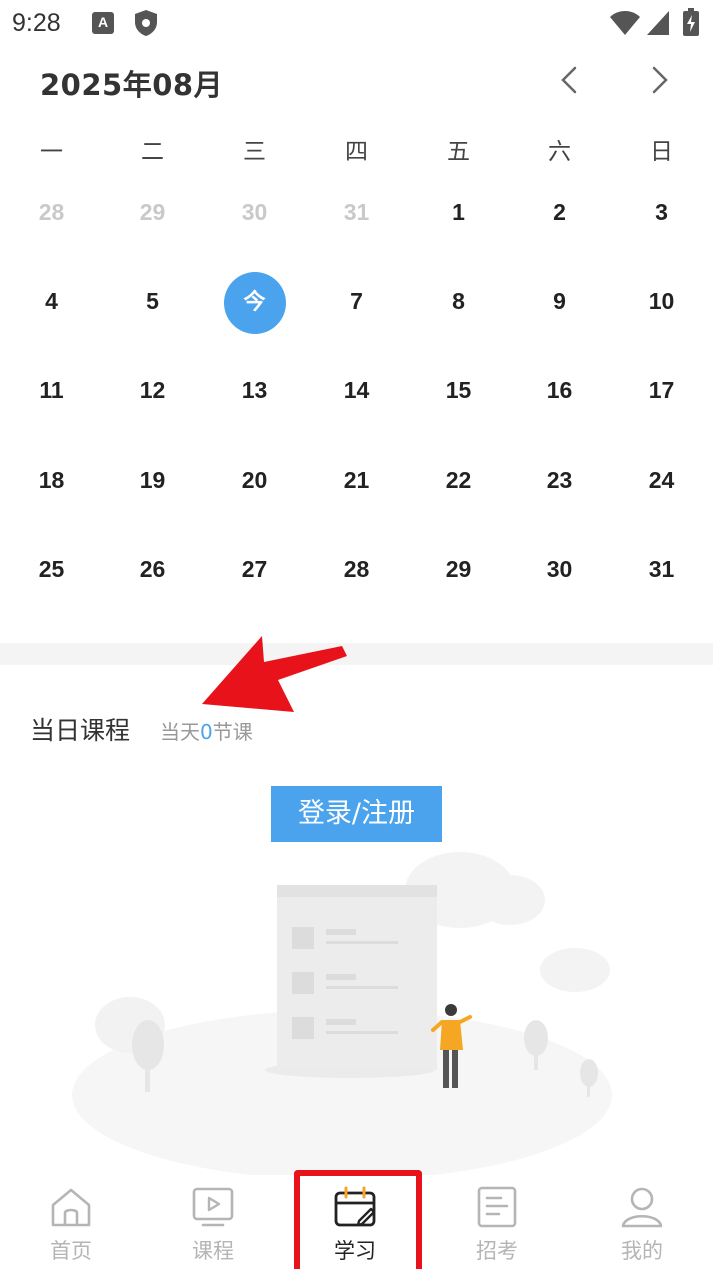  Describe the element at coordinates (213, 1251) in the screenshot. I see `tab-courses-label: 课程` at that location.